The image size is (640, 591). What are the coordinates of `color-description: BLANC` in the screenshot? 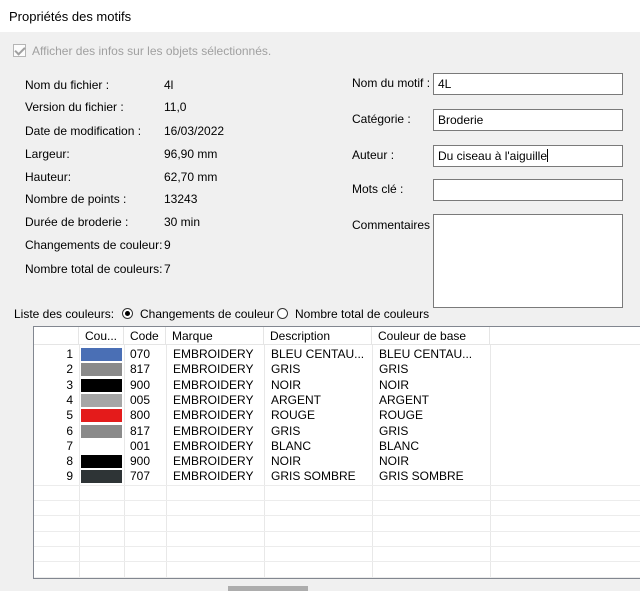 It's located at (291, 445).